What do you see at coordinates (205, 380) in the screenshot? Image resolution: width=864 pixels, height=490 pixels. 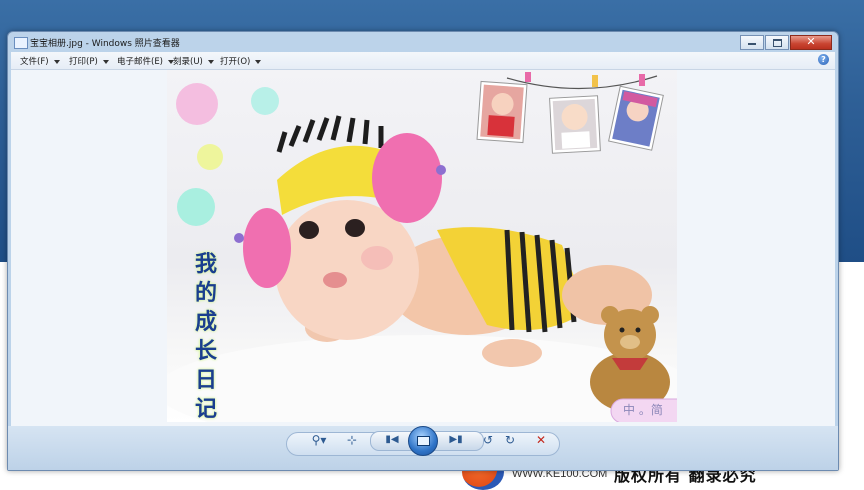 I see `vertical-title-char: 日` at bounding box center [205, 380].